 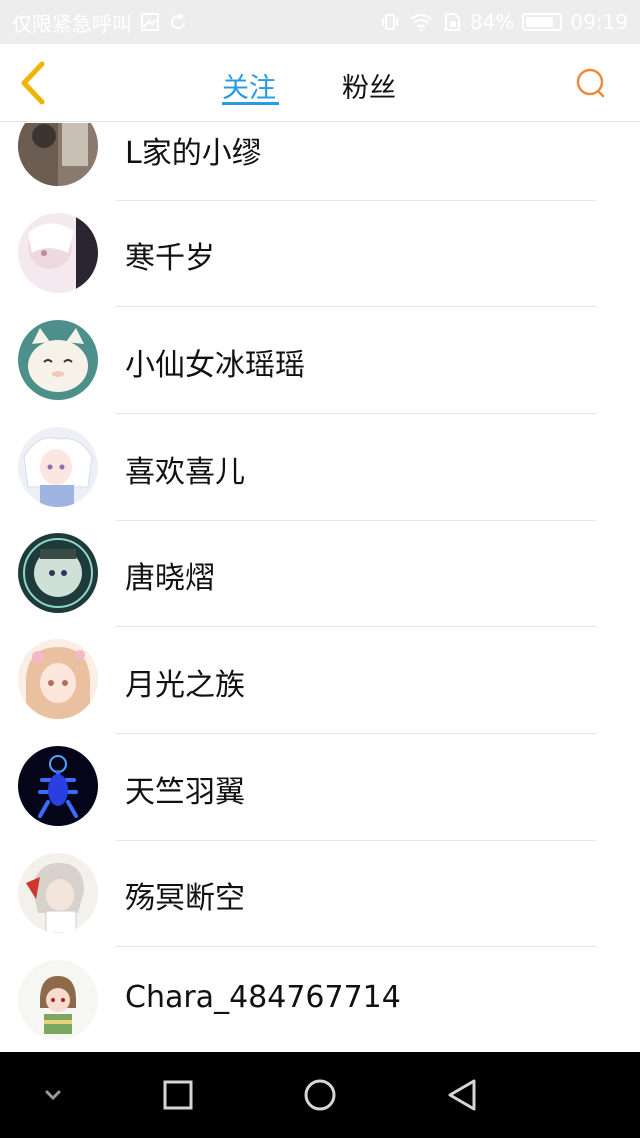 What do you see at coordinates (263, 997) in the screenshot?
I see `user-name: Chara_484767714` at bounding box center [263, 997].